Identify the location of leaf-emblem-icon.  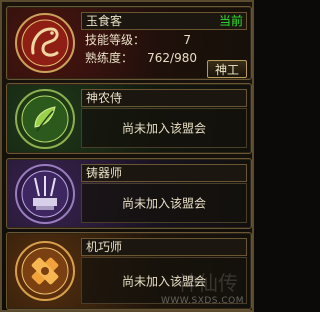
(45, 118).